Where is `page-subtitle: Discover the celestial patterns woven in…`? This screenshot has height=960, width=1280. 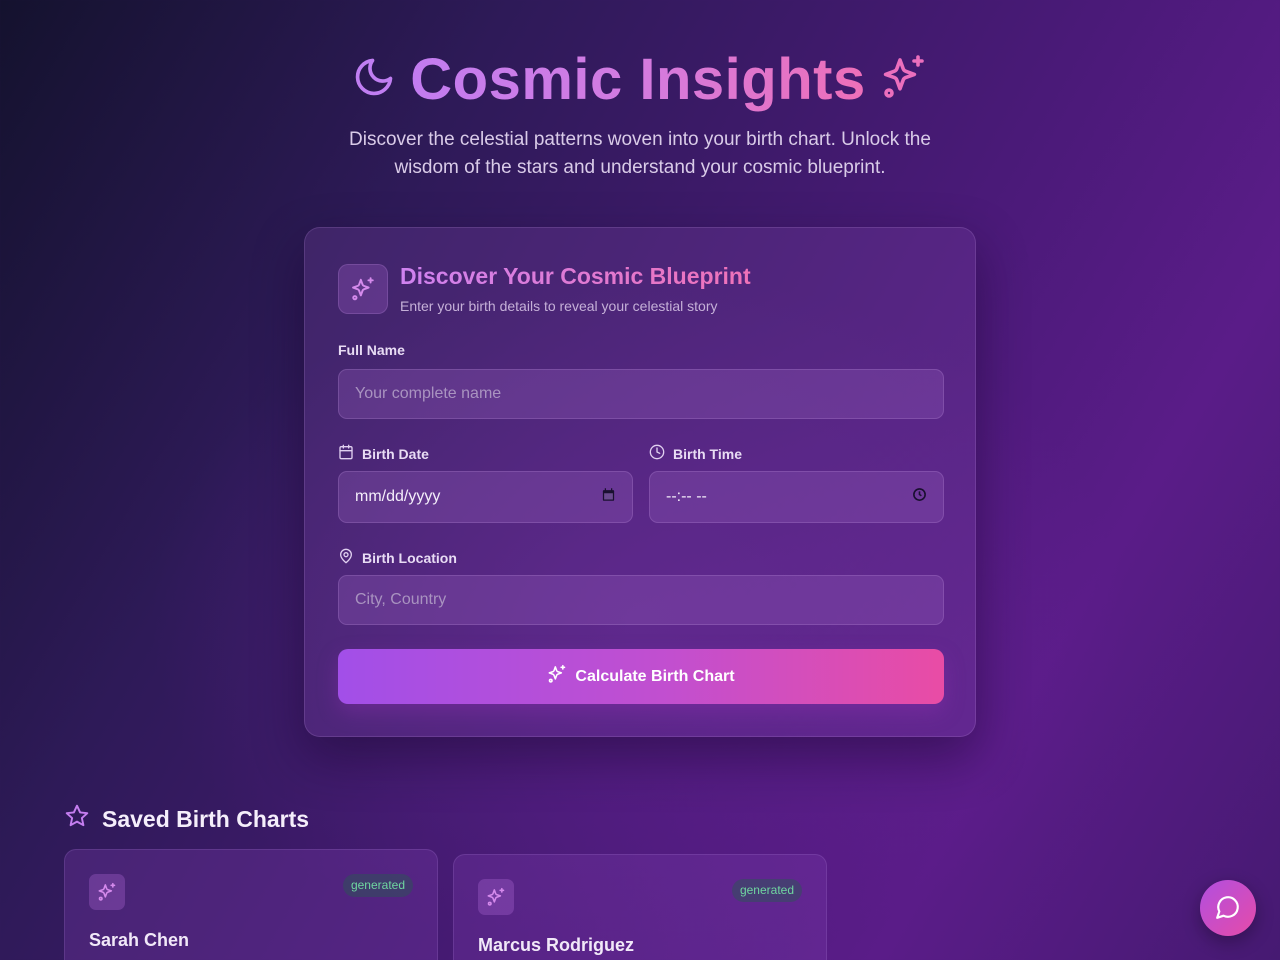
page-subtitle: Discover the celestial patterns woven in… is located at coordinates (640, 153).